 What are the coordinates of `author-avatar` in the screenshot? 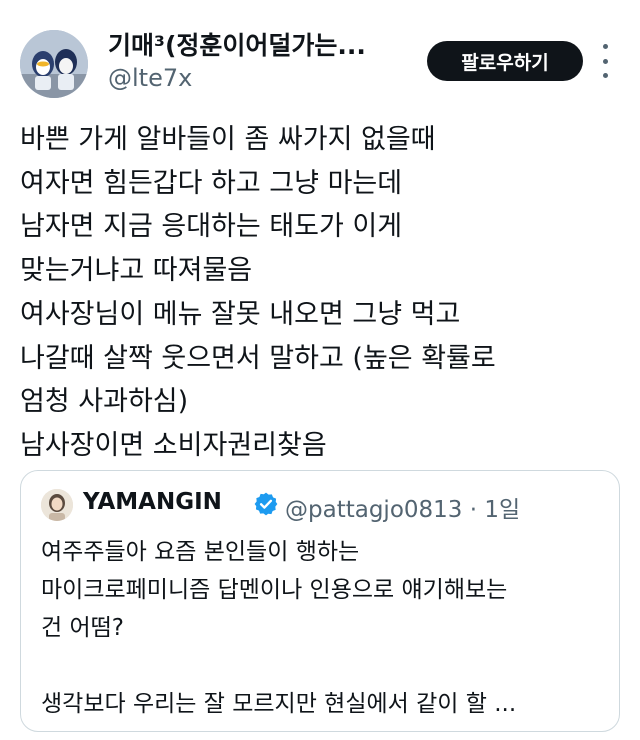 It's located at (54, 64).